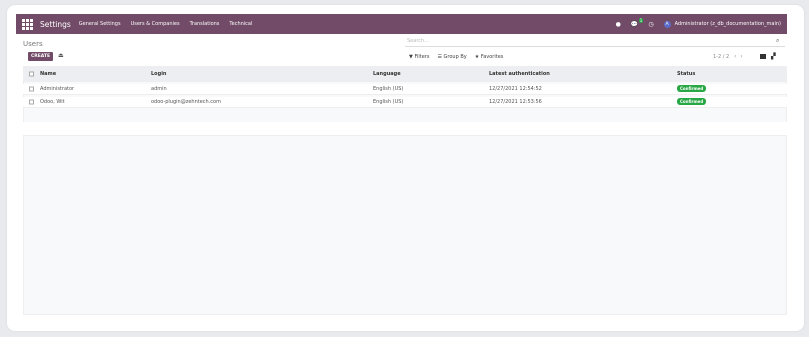 The image size is (809, 337). What do you see at coordinates (686, 74) in the screenshot?
I see `col-status: Status` at bounding box center [686, 74].